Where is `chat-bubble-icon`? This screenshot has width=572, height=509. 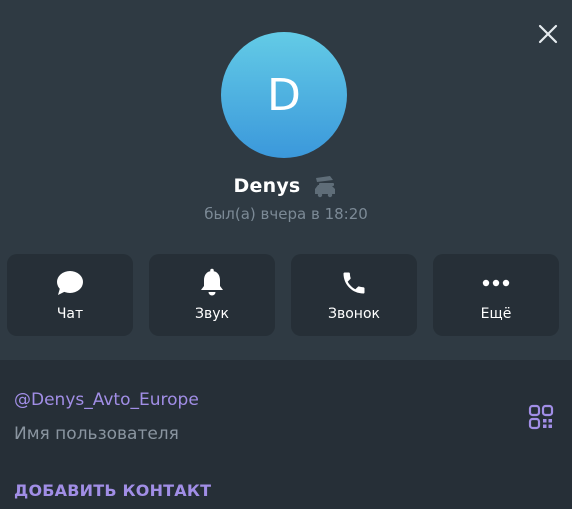 chat-bubble-icon is located at coordinates (70, 283).